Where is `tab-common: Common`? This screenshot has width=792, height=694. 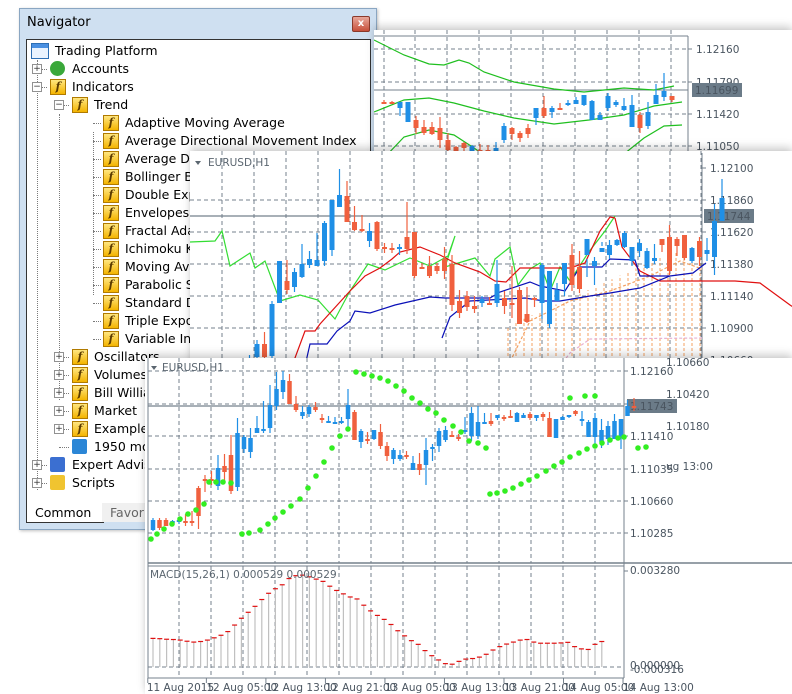
tab-common: Common is located at coordinates (65, 513).